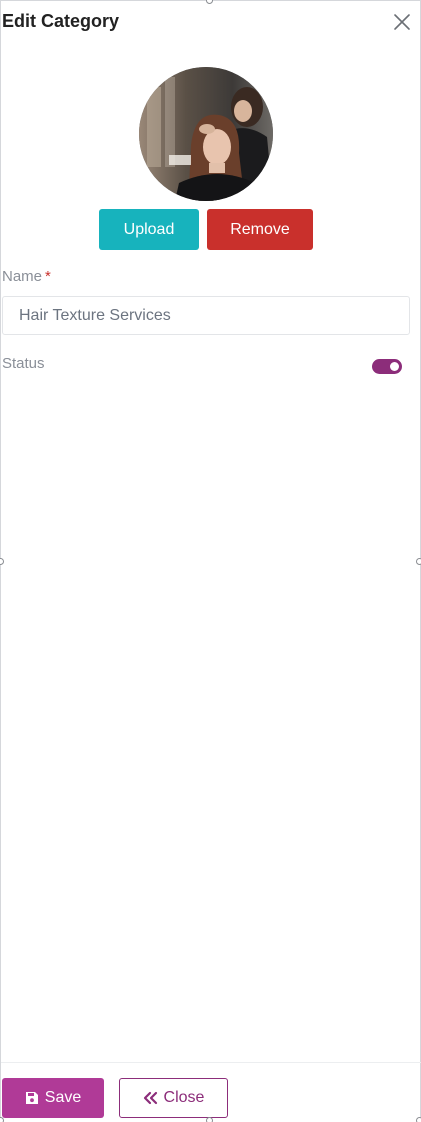 The image size is (421, 1122). I want to click on footer-divider, so click(211, 1062).